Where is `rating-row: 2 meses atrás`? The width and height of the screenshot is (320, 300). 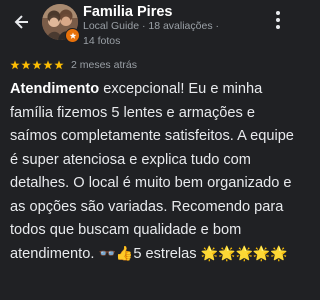 rating-row: 2 meses atrás is located at coordinates (73, 63).